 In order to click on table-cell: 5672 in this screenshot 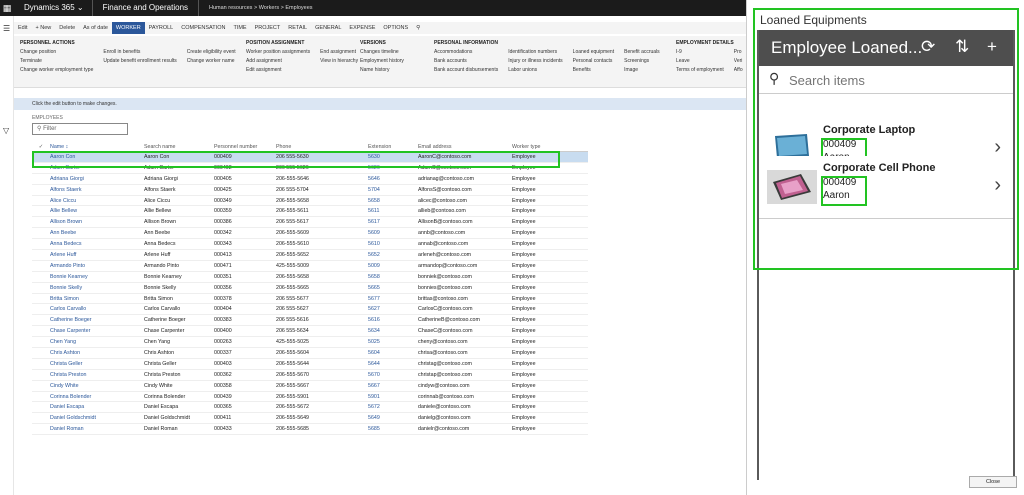, I will do `click(393, 407)`.